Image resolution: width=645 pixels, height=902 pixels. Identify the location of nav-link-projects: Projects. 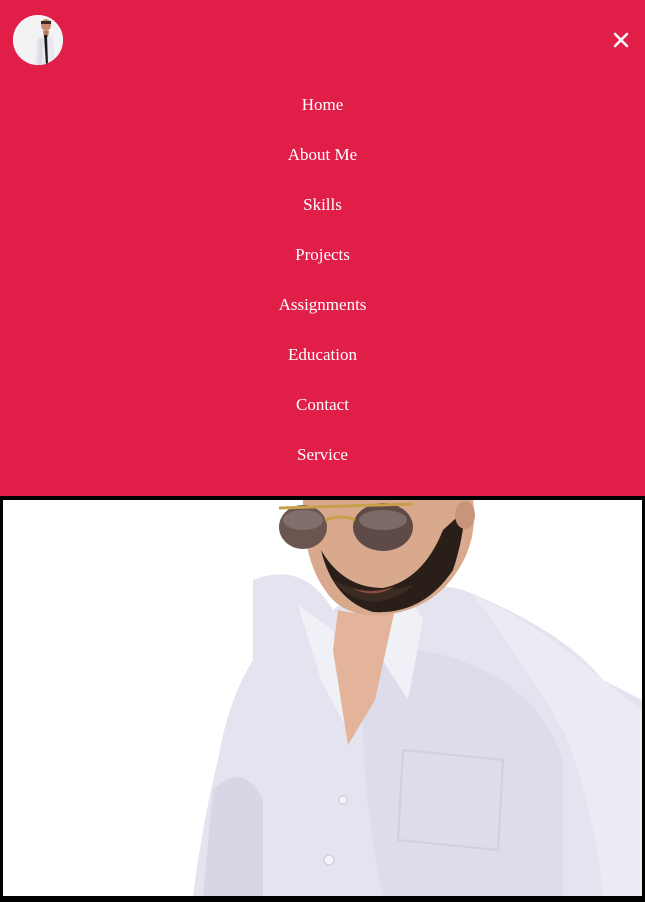
(322, 255).